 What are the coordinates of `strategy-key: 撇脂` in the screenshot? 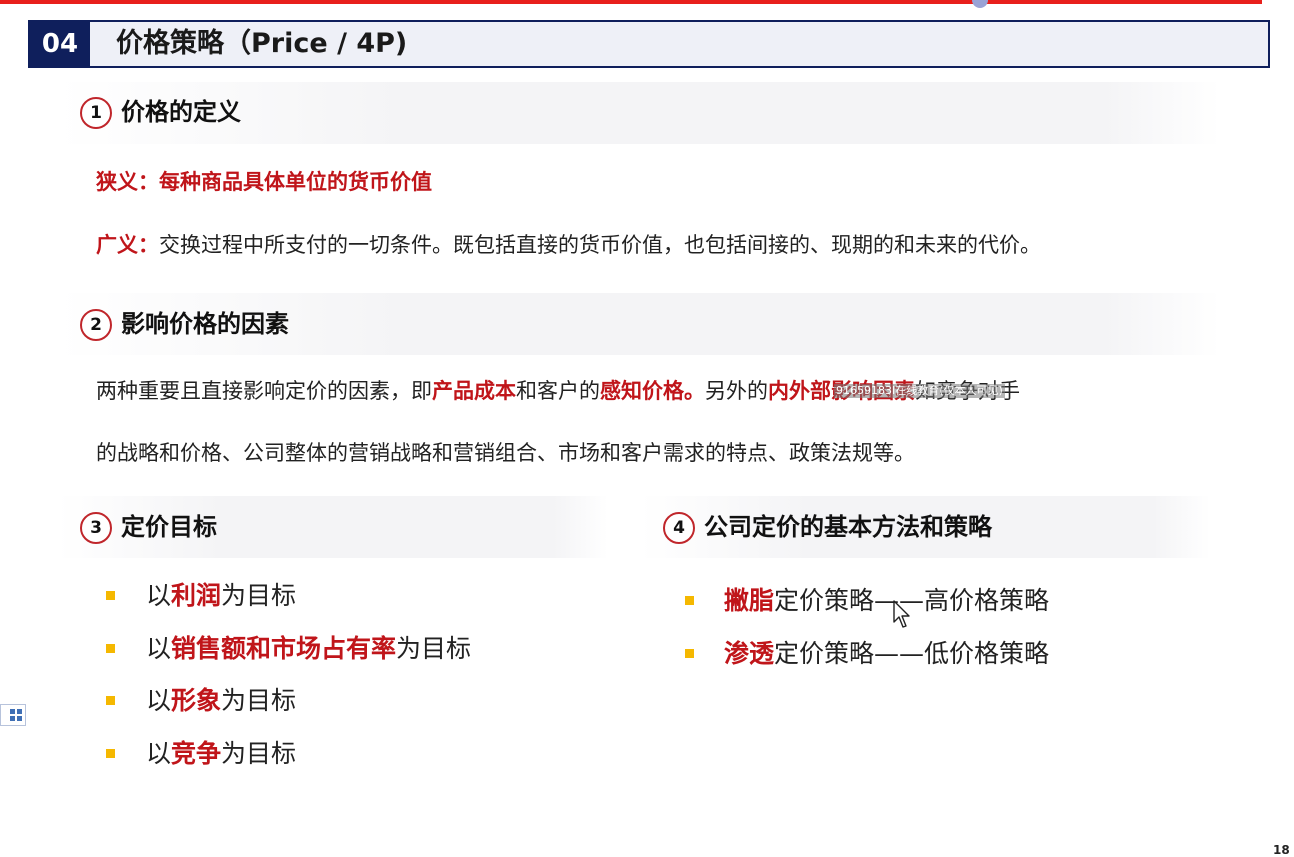 It's located at (749, 600).